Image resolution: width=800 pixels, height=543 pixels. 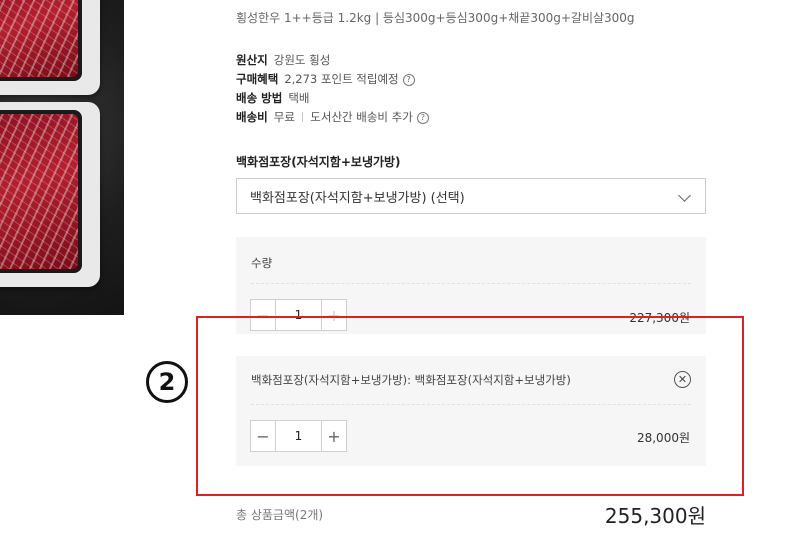 I want to click on option-selected-value: 백화점포장(자석지함+보냉가방) (선택), so click(x=357, y=198).